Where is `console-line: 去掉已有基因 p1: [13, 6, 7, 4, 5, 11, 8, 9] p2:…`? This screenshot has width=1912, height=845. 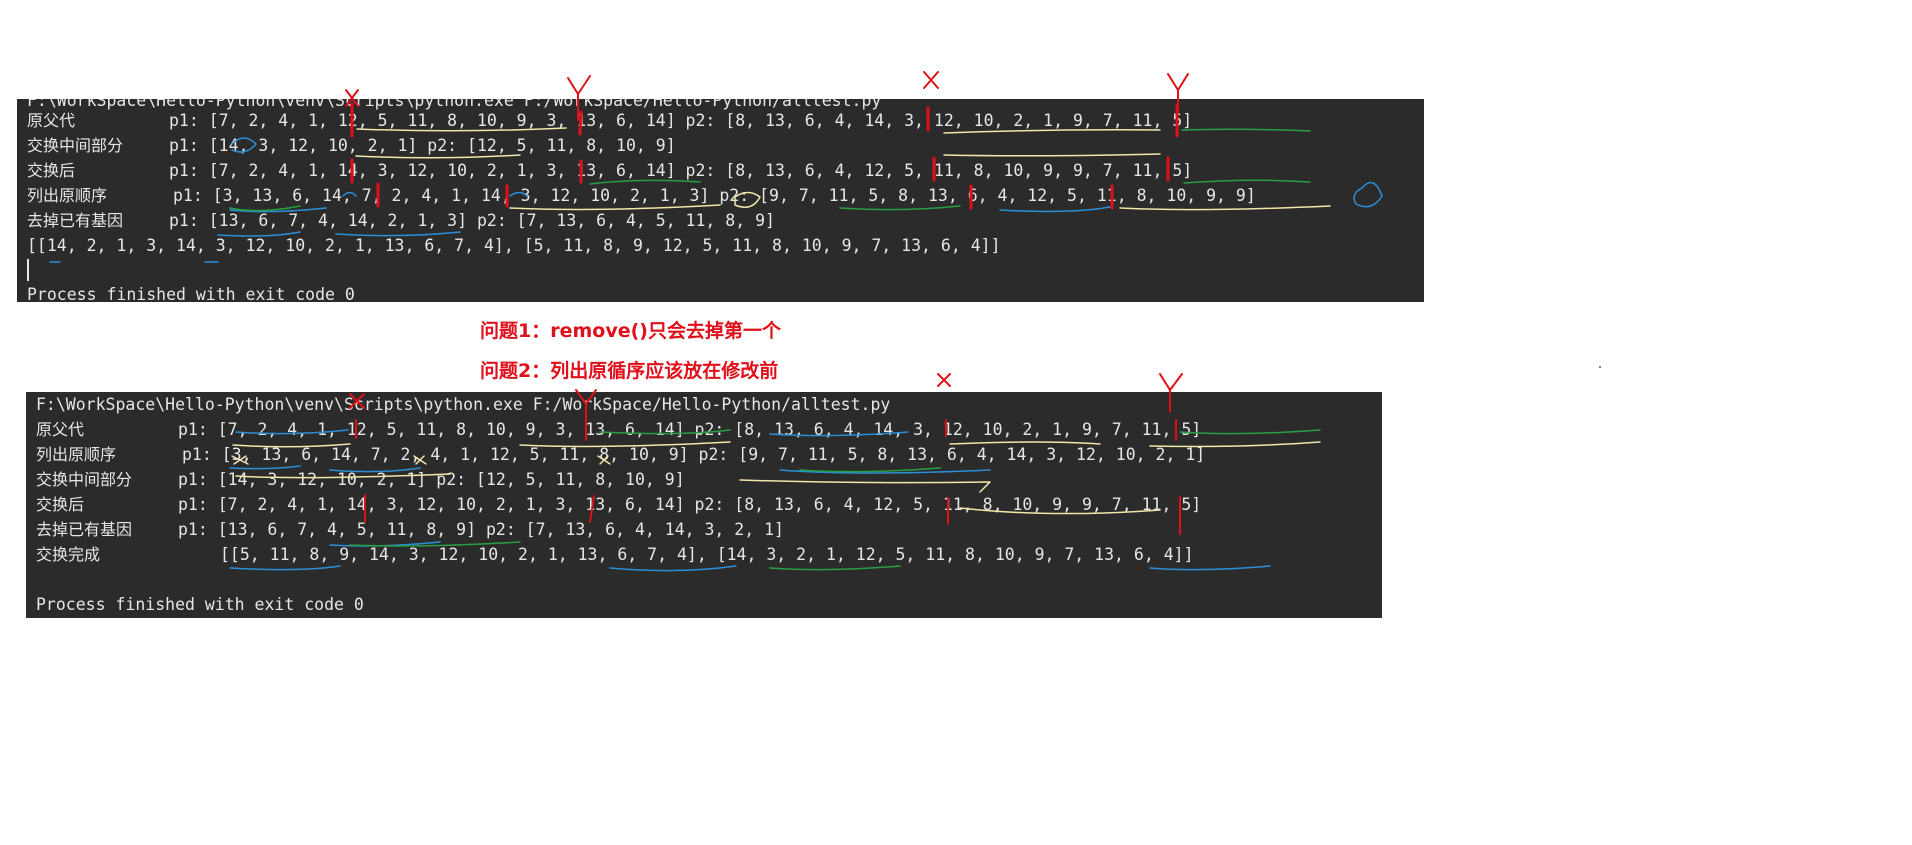
console-line: 去掉已有基因 p1: [13, 6, 7, 4, 5, 11, 8, 9] p2:… is located at coordinates (410, 529).